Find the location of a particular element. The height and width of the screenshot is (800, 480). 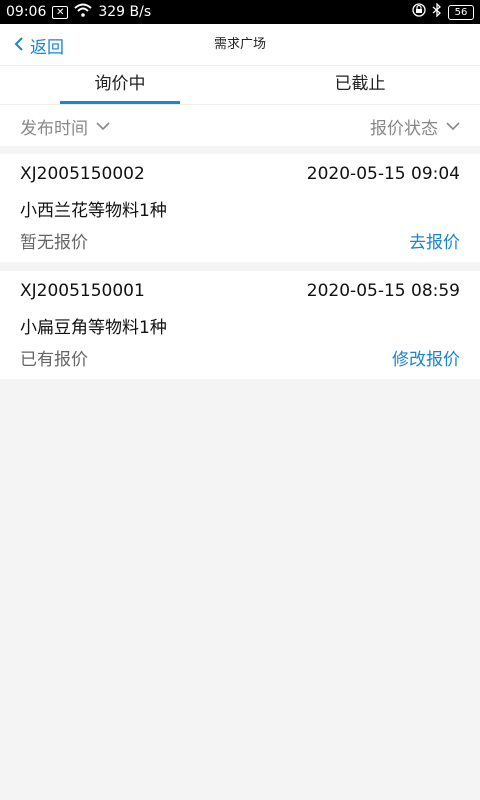

item-datetime: 2020-05-15 09:04 is located at coordinates (383, 174).